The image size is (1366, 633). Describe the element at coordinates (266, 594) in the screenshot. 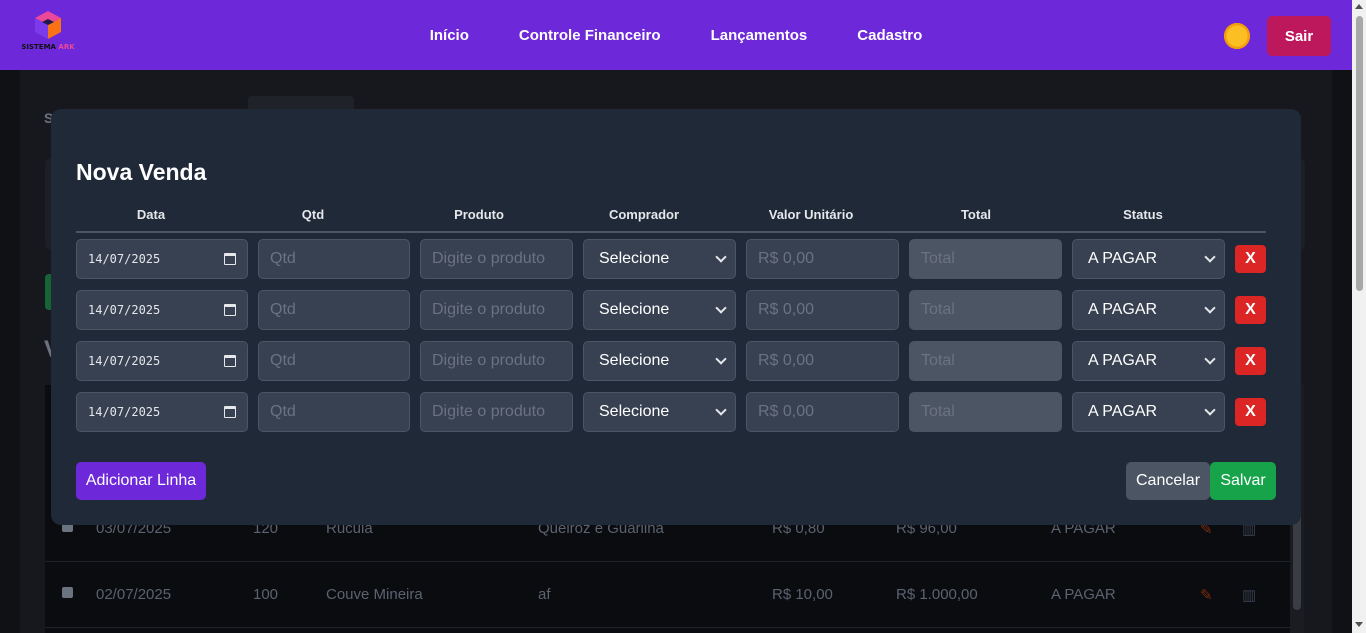

I see `row-qtd: 100` at that location.